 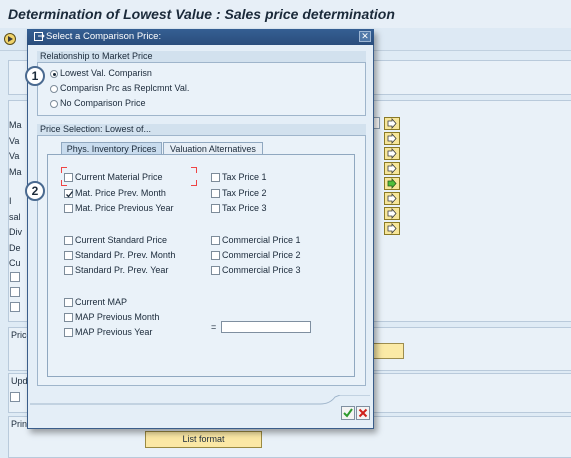 I want to click on close-icon: ✕, so click(x=365, y=36).